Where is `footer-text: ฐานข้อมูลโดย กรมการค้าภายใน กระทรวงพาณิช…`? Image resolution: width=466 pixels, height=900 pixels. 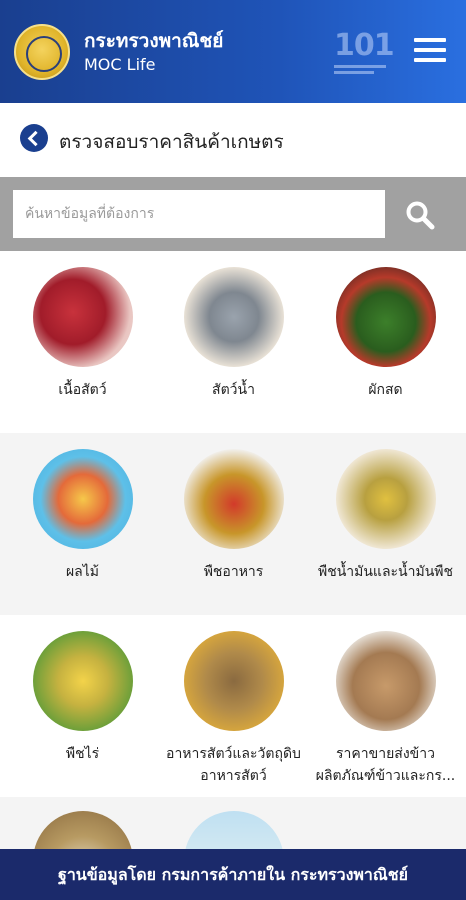
footer-text: ฐานข้อมูลโดย กรมการค้าภายใน กระทรวงพาณิช… is located at coordinates (232, 874).